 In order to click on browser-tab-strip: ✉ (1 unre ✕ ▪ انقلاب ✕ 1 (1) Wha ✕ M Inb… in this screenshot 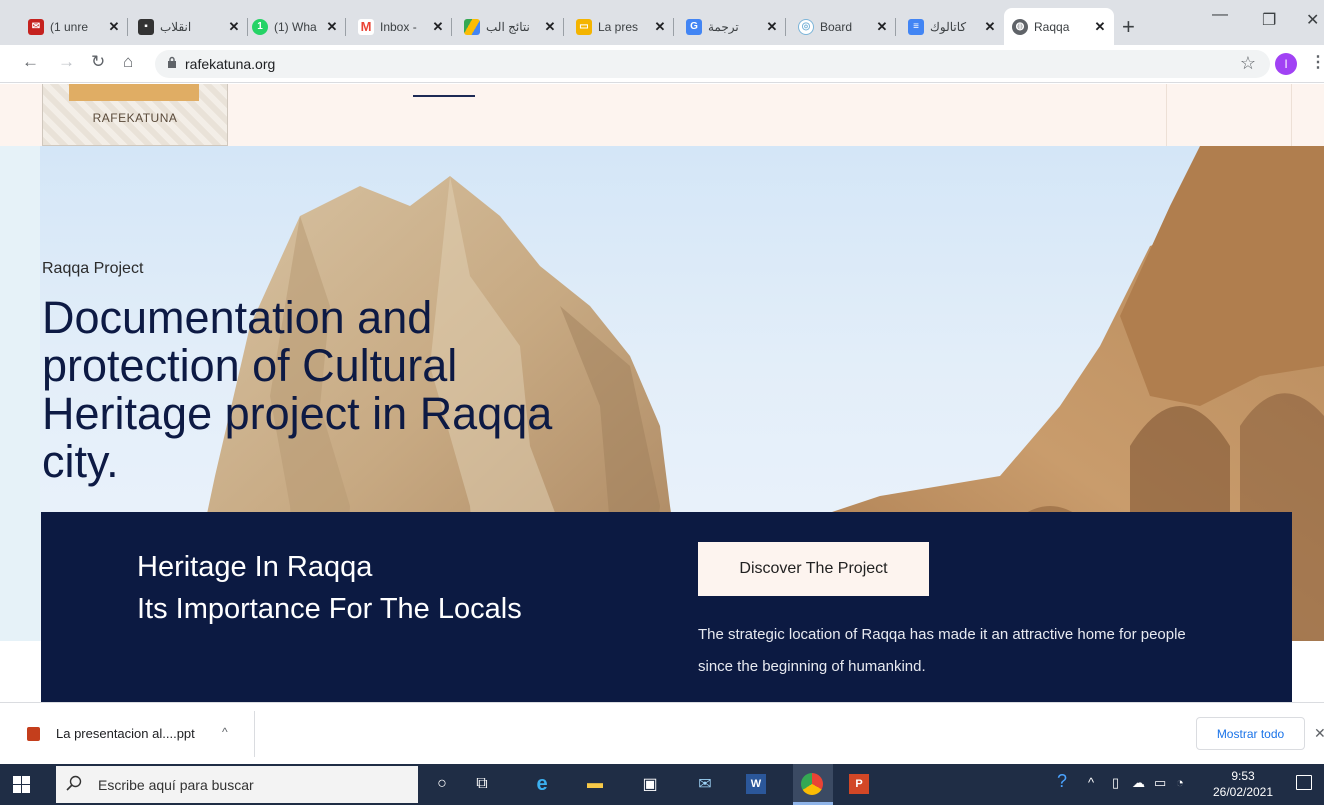, I will do `click(662, 22)`.